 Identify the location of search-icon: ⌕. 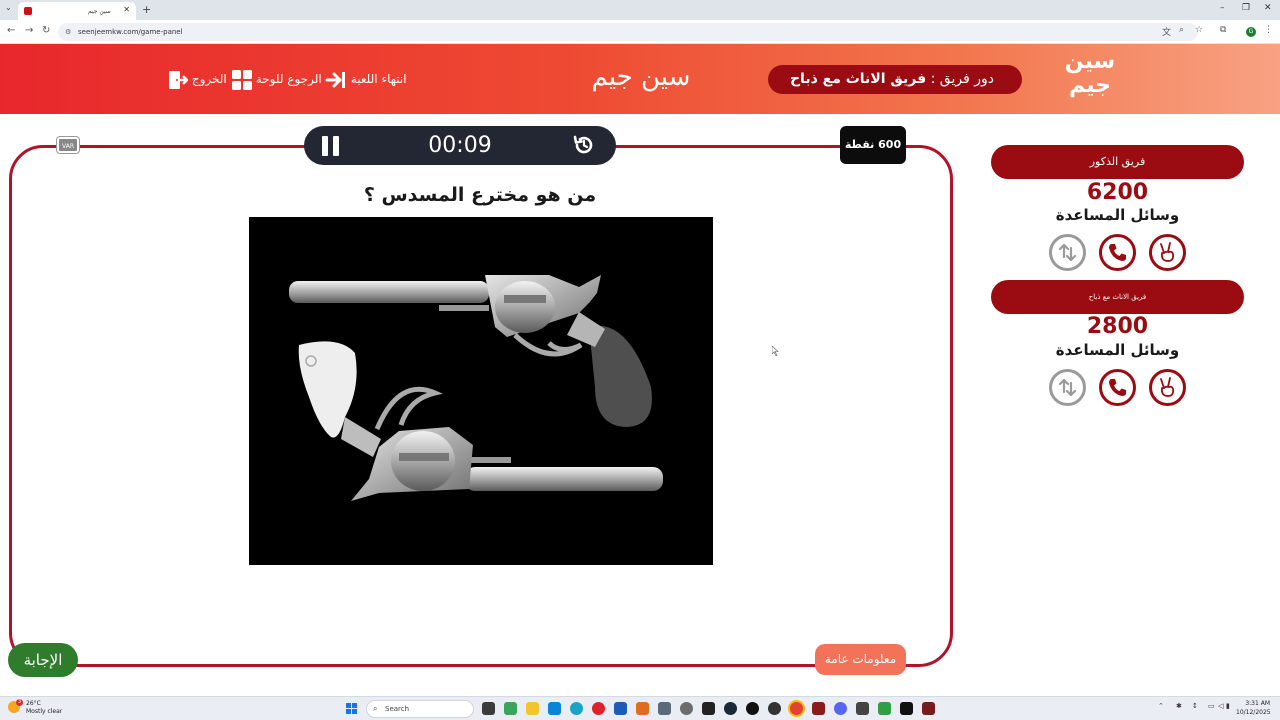
(375, 708).